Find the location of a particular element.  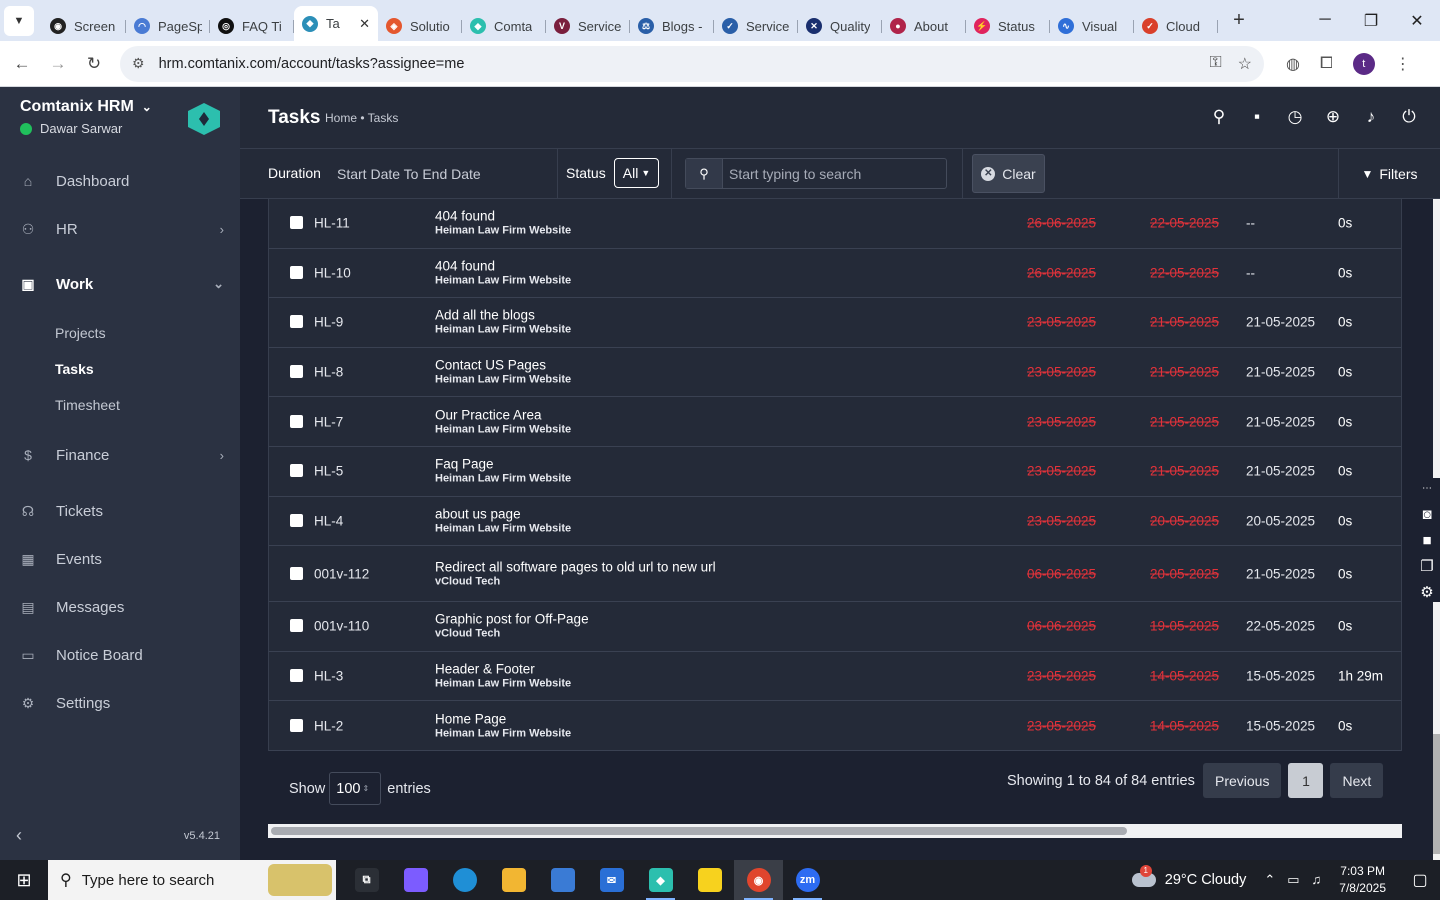

task-name-link: Home Page is located at coordinates (580, 718).